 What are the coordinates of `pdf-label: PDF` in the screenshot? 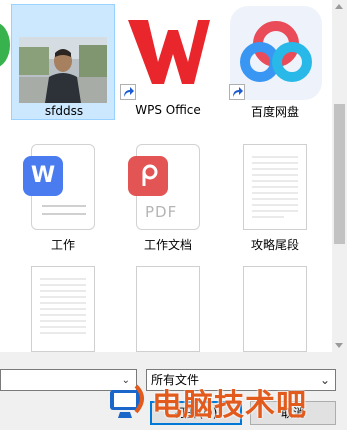 It's located at (161, 212).